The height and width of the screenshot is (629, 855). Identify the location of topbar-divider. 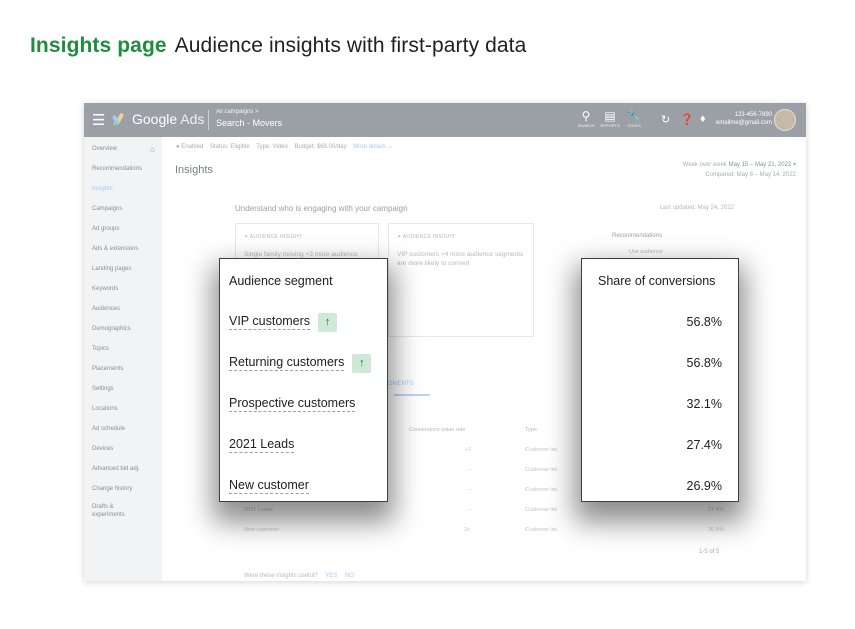
(208, 120).